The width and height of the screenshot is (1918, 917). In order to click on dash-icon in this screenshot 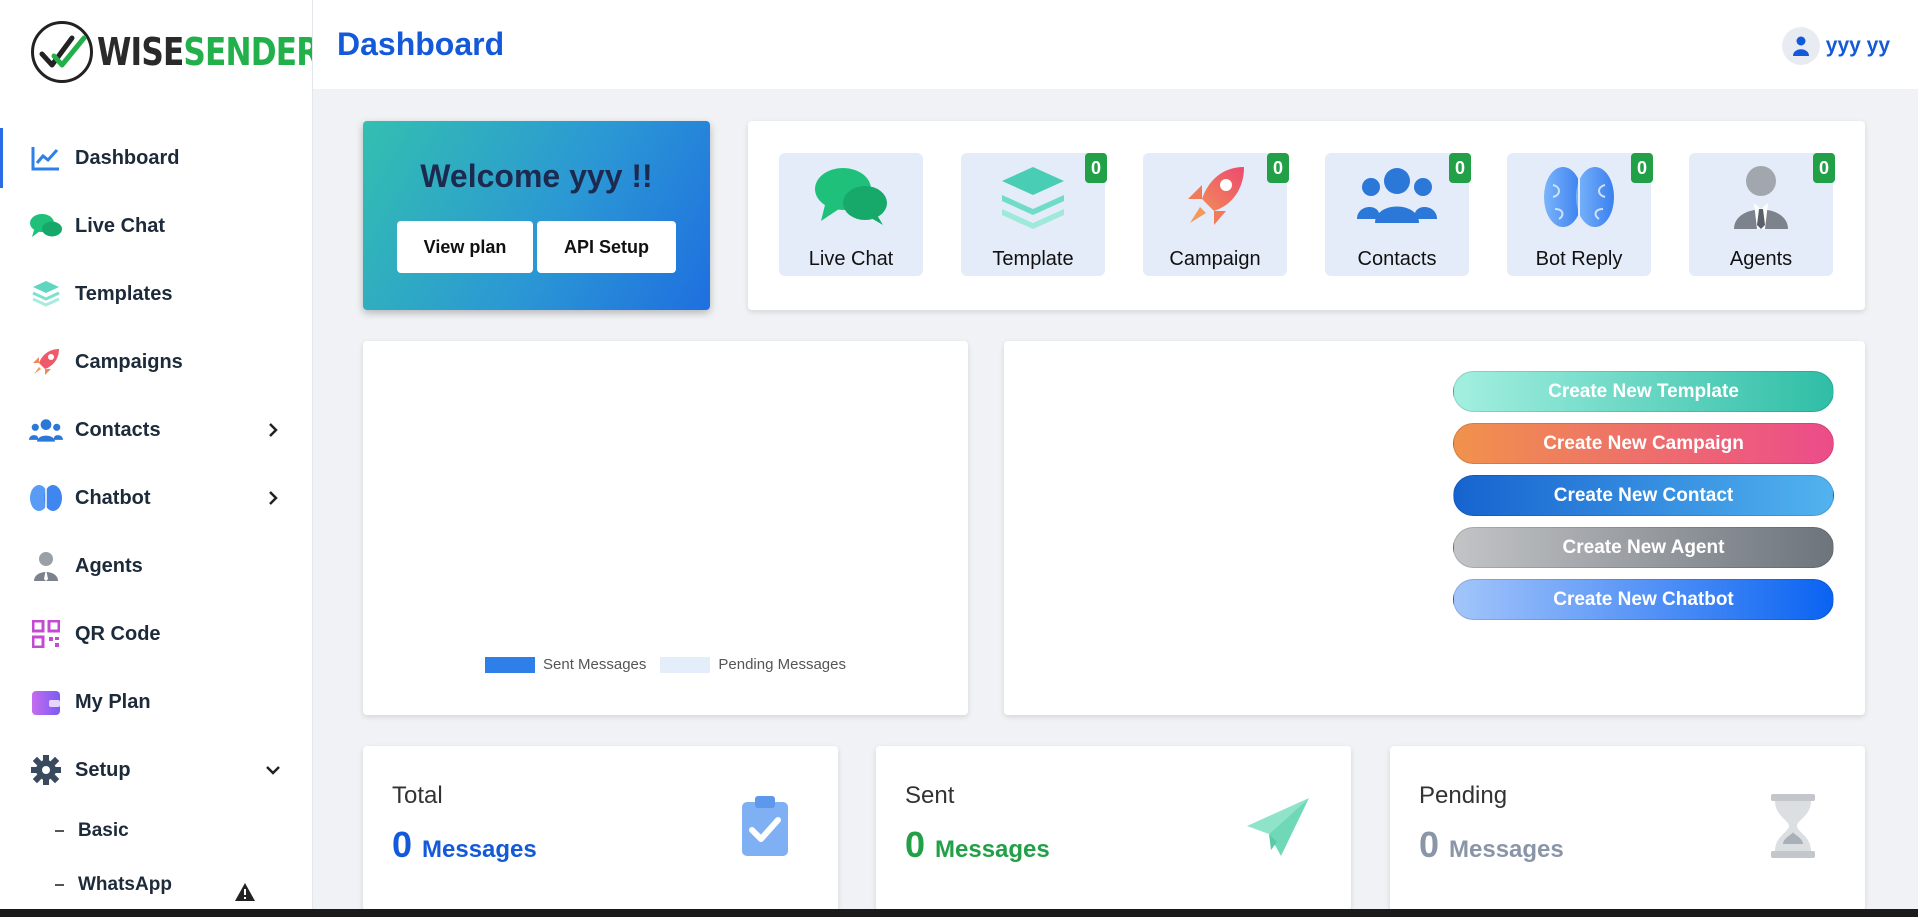, I will do `click(59, 885)`.